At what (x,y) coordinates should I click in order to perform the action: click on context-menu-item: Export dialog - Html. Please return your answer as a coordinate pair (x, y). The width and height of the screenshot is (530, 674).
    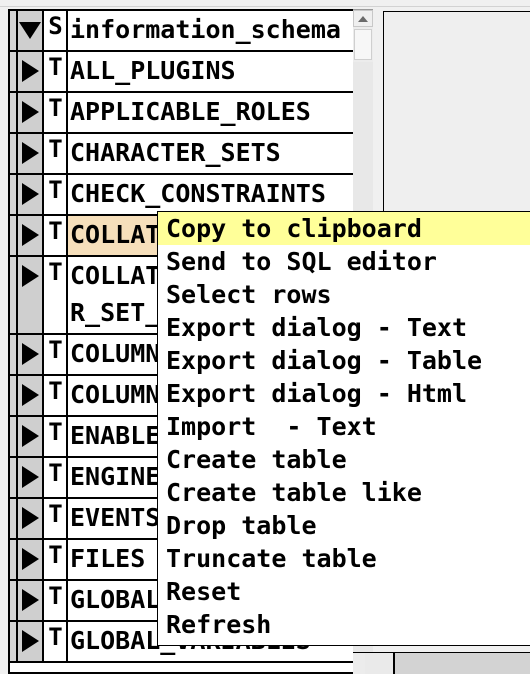
    Looking at the image, I should click on (344, 393).